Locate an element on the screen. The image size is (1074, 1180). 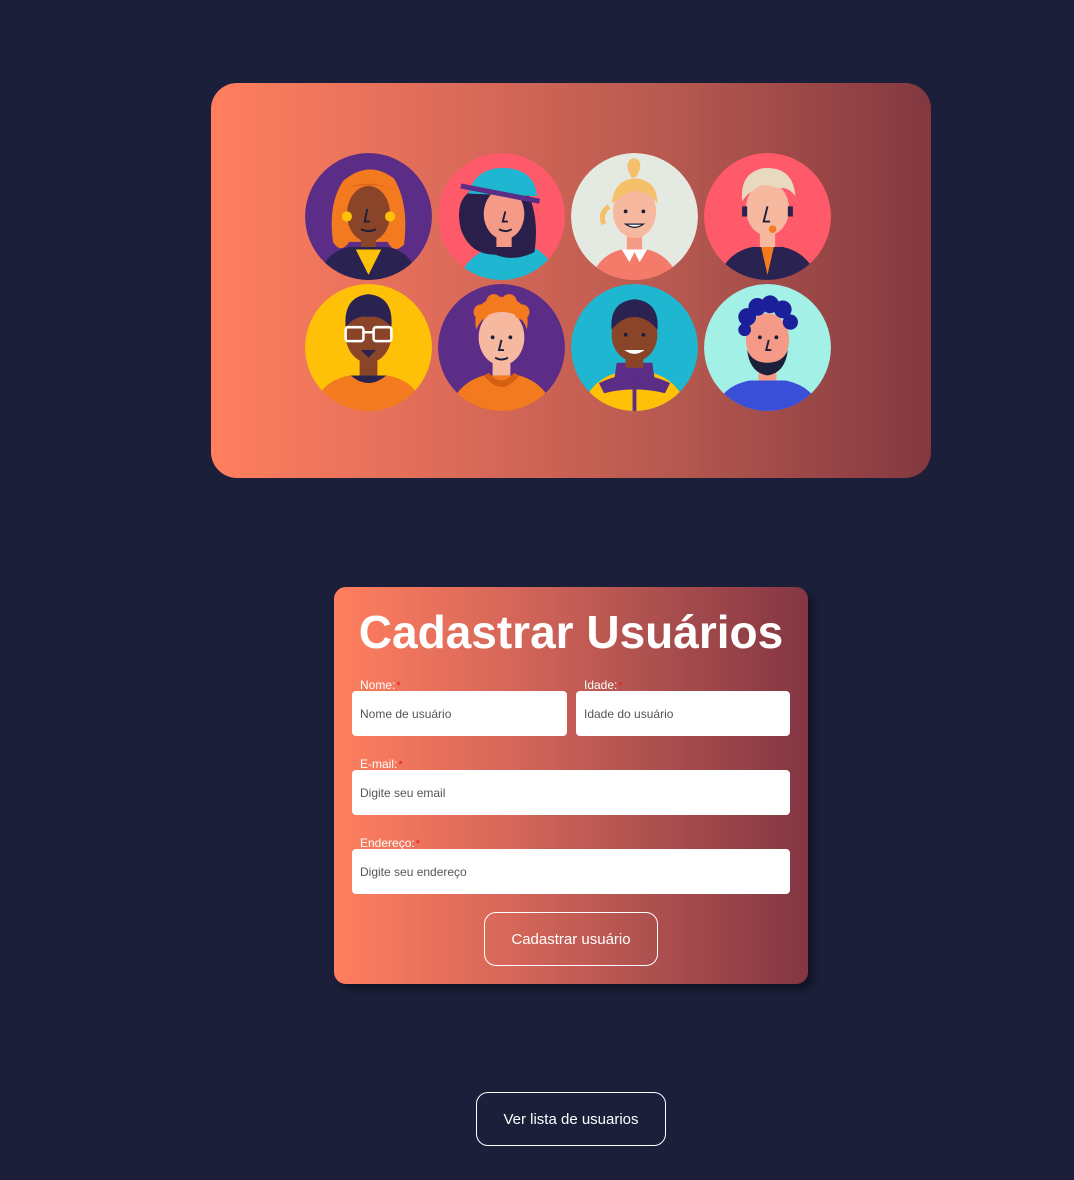
woman-blonde-ponytail-avatar is located at coordinates (634, 216).